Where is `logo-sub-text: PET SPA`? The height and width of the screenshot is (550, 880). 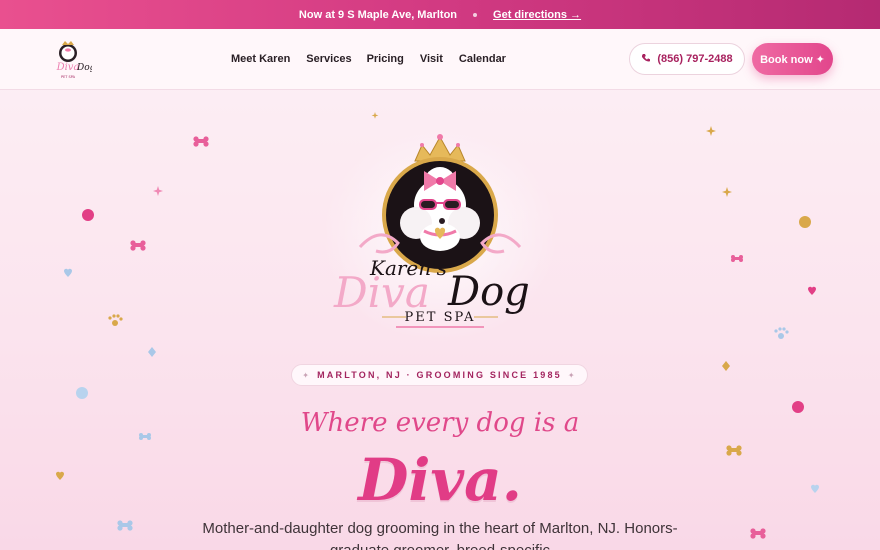
logo-sub-text: PET SPA is located at coordinates (440, 317).